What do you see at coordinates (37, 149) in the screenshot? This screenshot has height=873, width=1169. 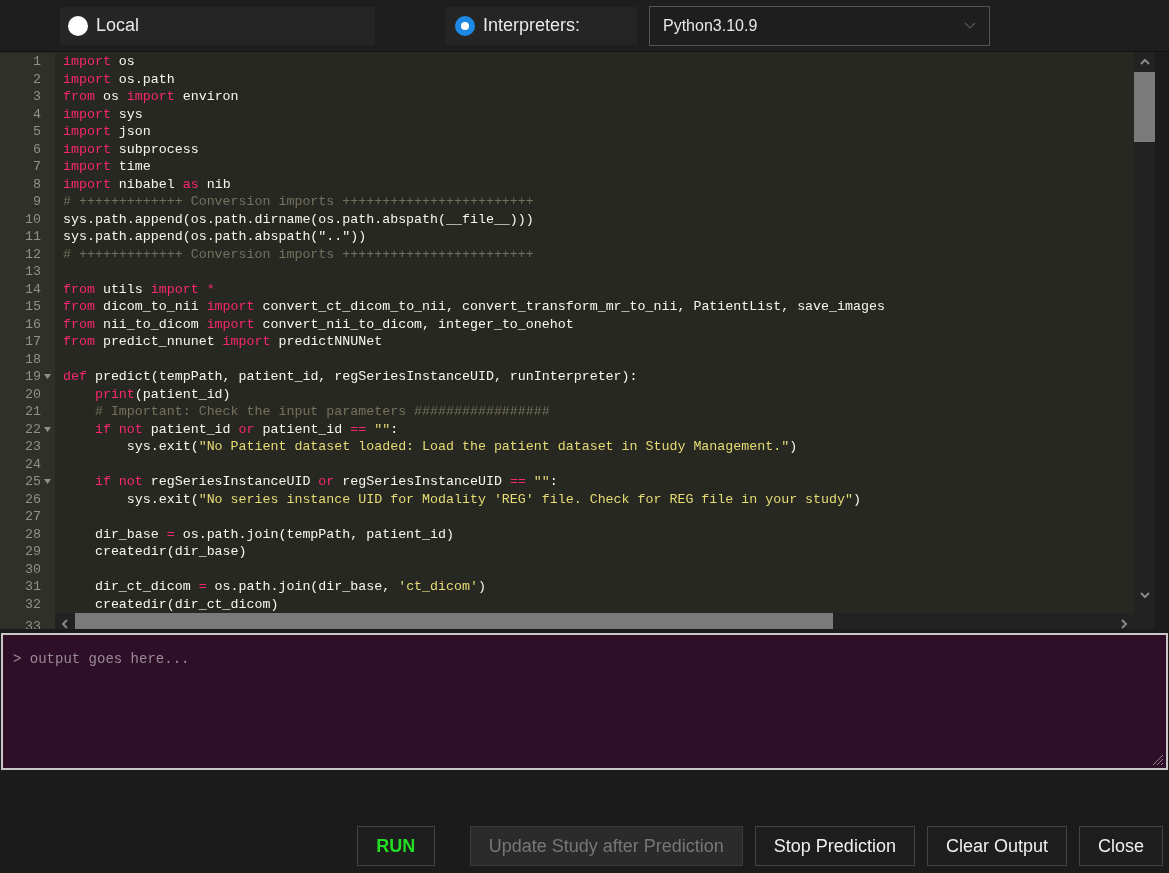 I see `line-number: 6` at bounding box center [37, 149].